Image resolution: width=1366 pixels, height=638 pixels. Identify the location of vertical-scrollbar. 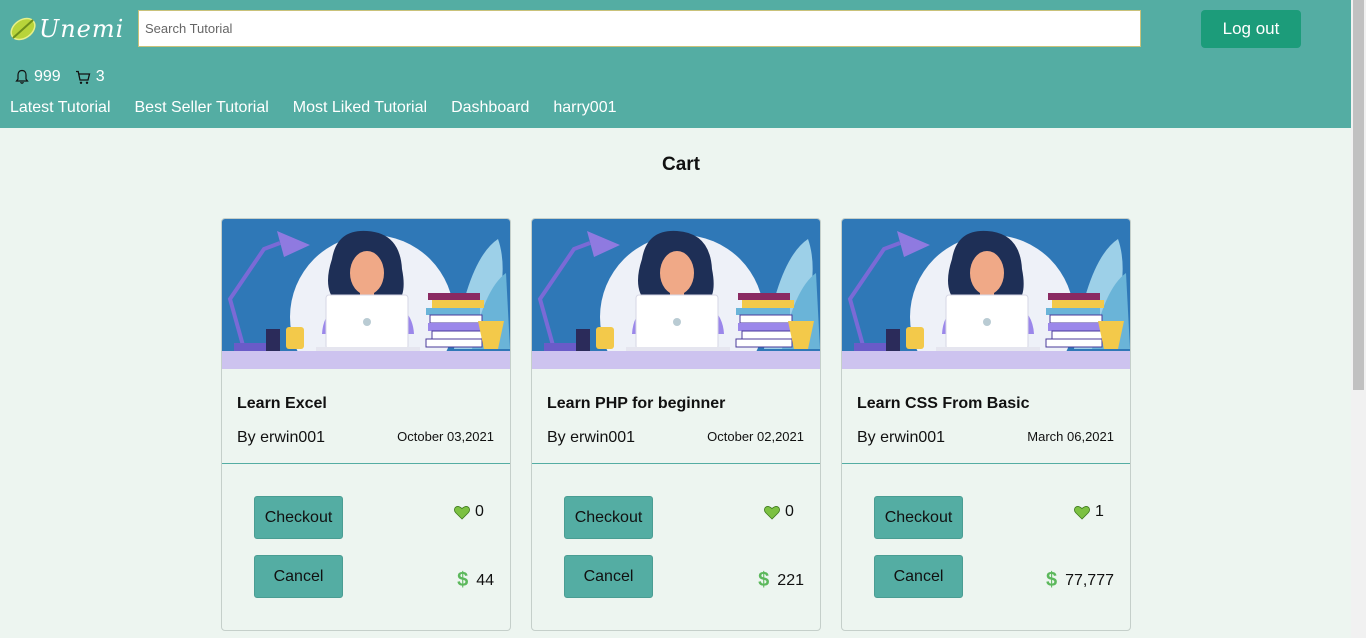
(1358, 319).